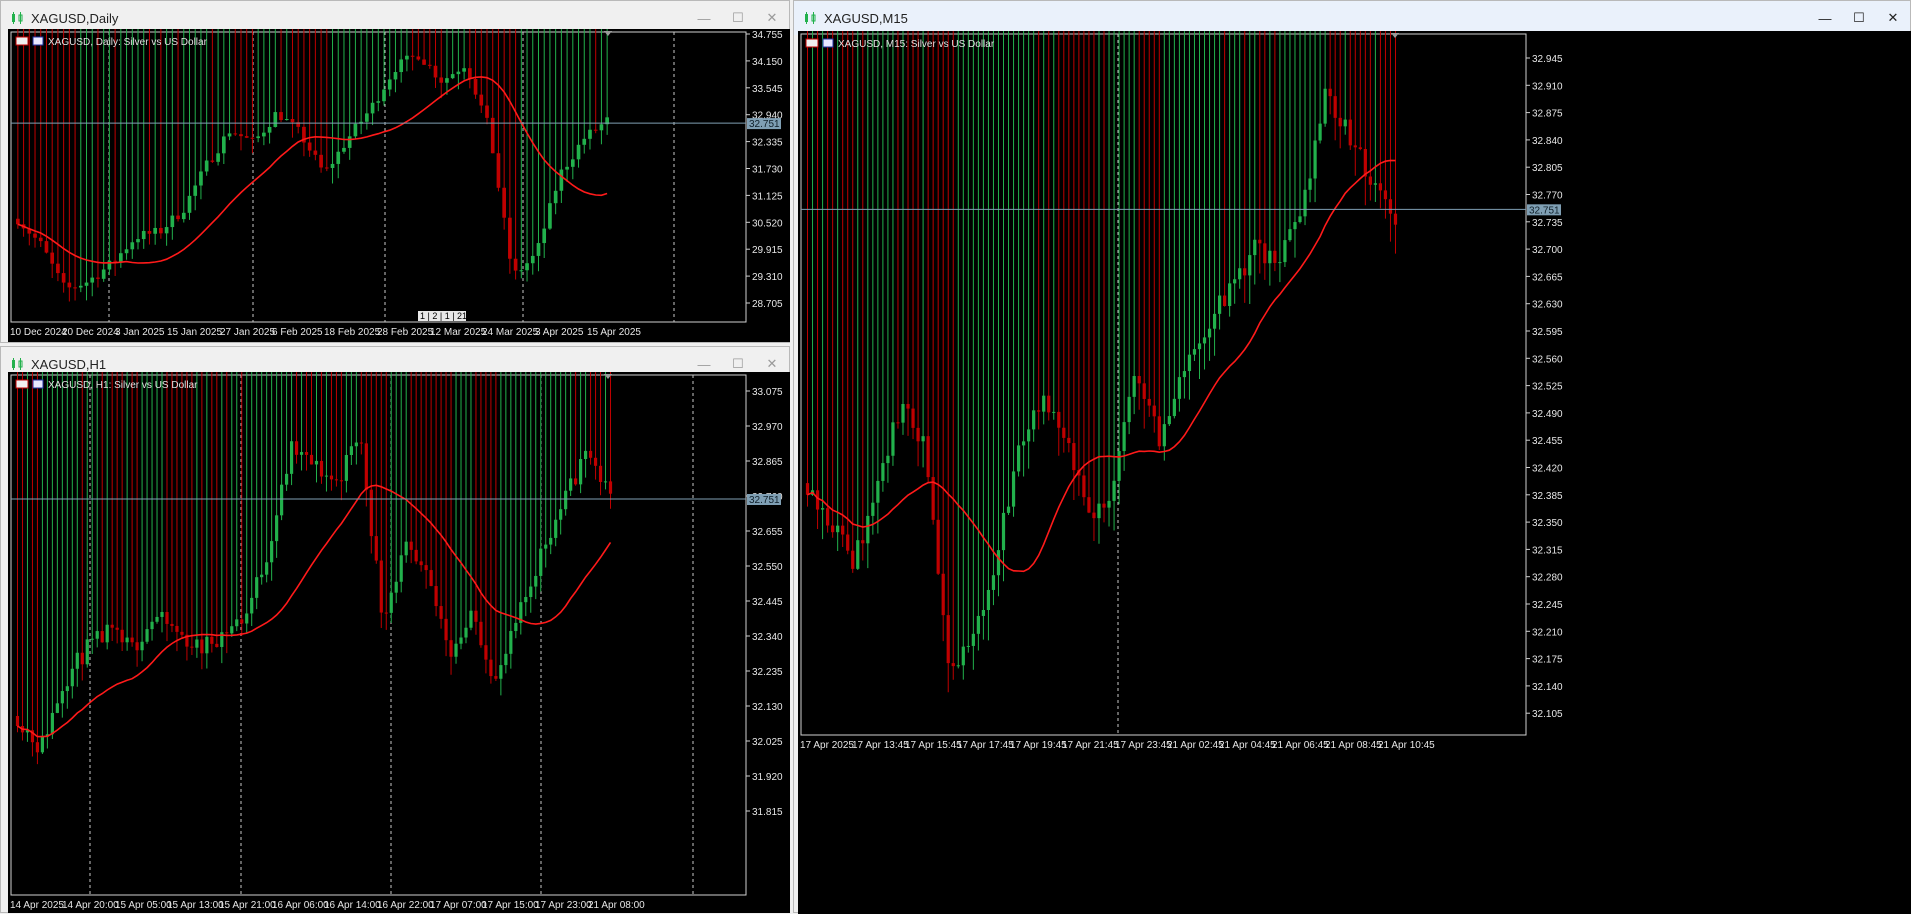 This screenshot has height=914, width=1911. I want to click on y-tick-label: 32.175, so click(1547, 660).